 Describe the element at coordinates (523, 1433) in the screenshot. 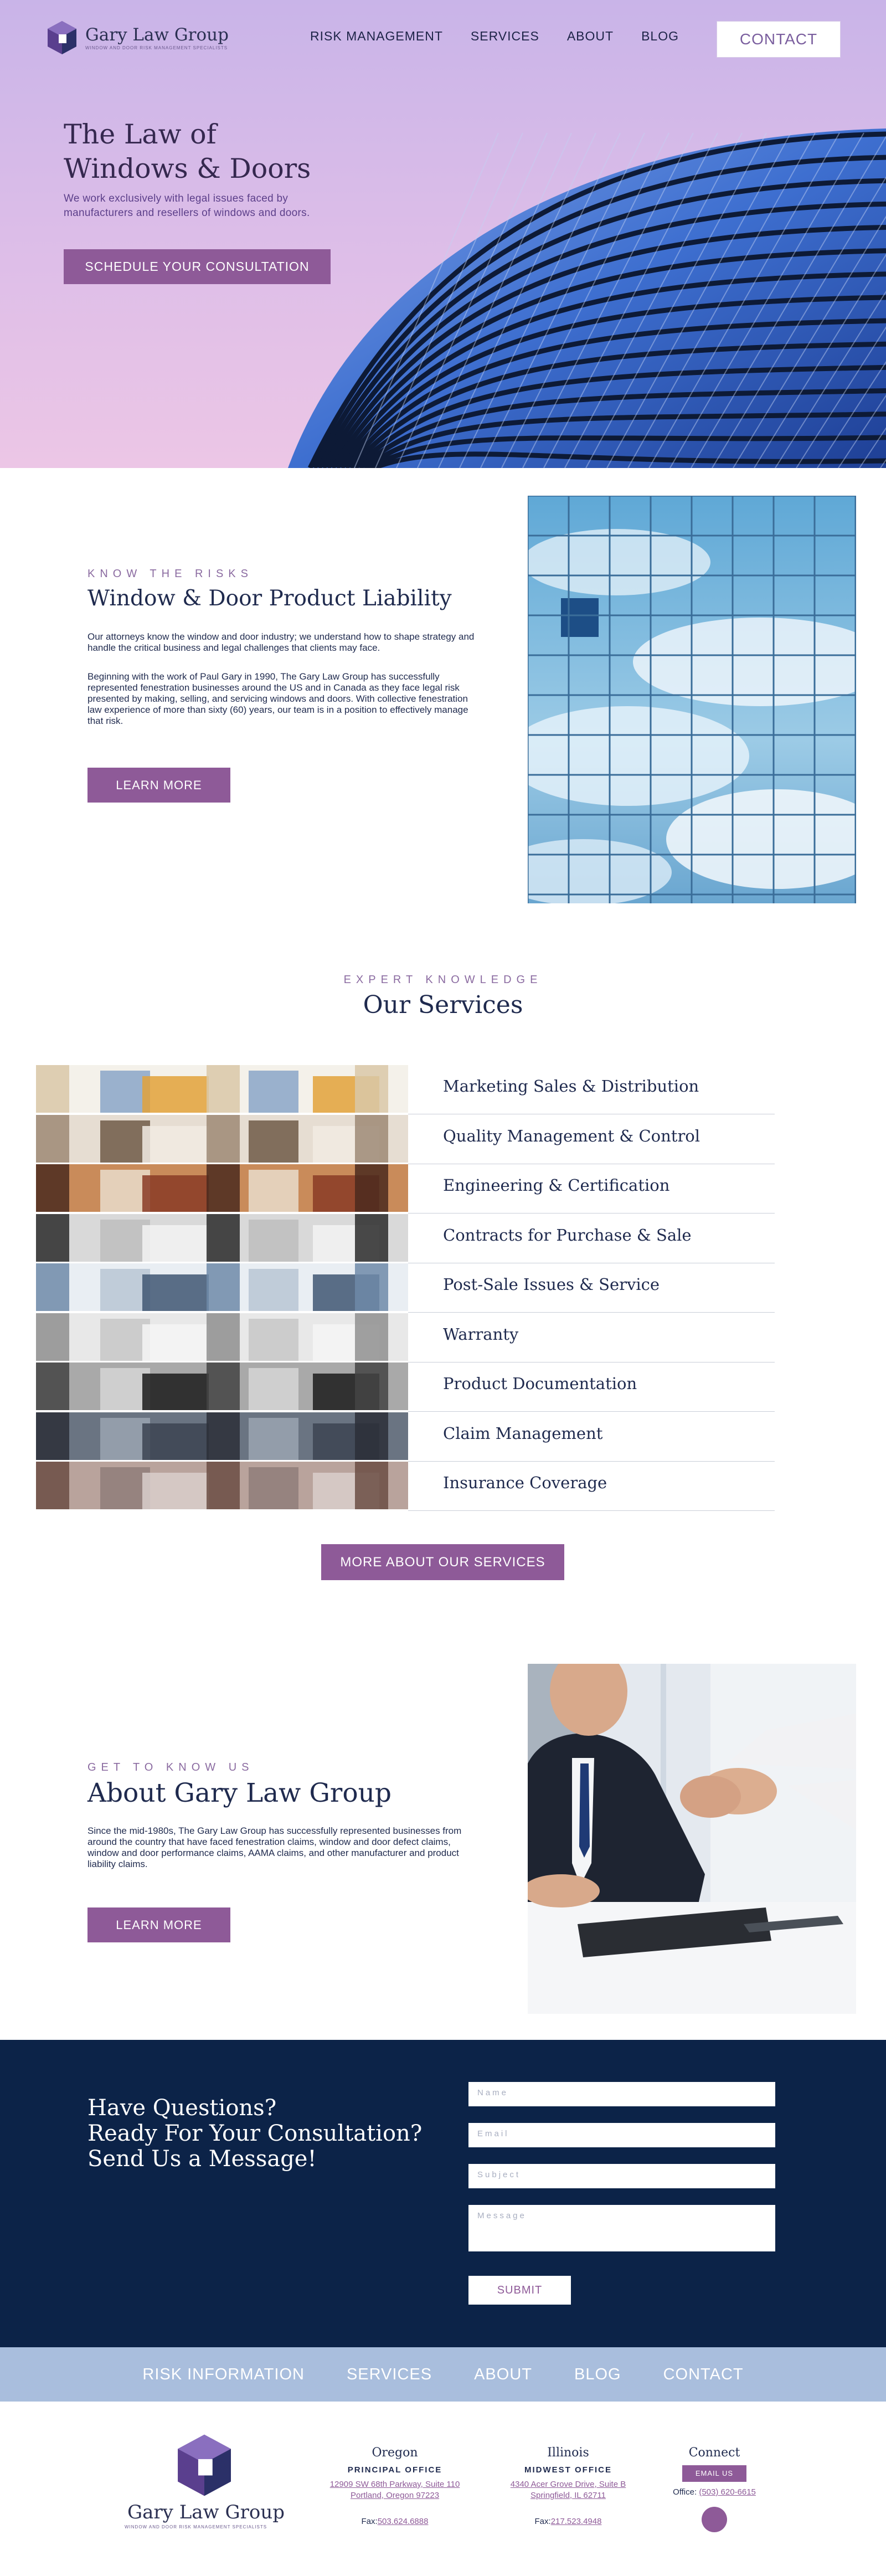

I see `service-label: Claim Management` at that location.